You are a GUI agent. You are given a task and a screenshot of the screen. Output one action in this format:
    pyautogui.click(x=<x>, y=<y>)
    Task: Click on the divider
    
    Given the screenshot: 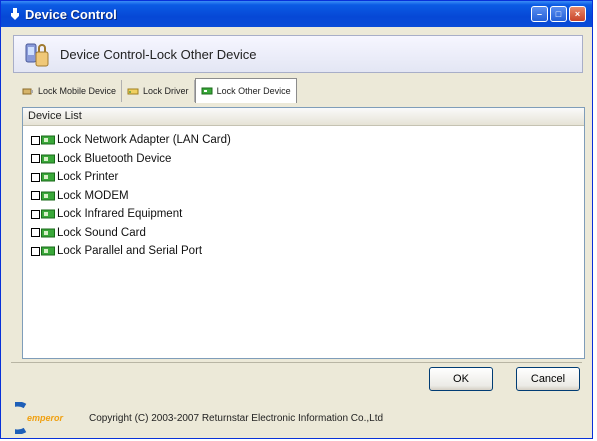 What is the action you would take?
    pyautogui.click(x=296, y=362)
    